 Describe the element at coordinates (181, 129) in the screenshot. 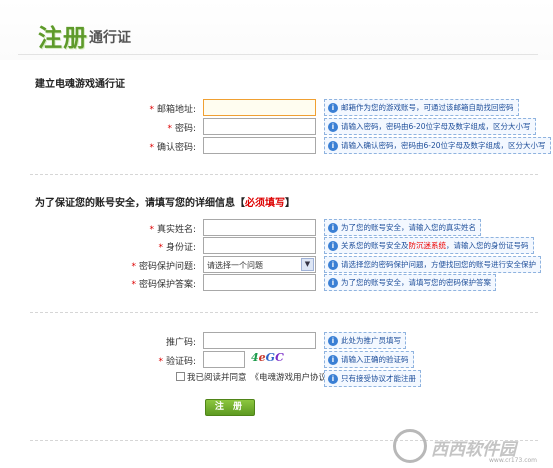

I see `password-label: * 密码:` at that location.